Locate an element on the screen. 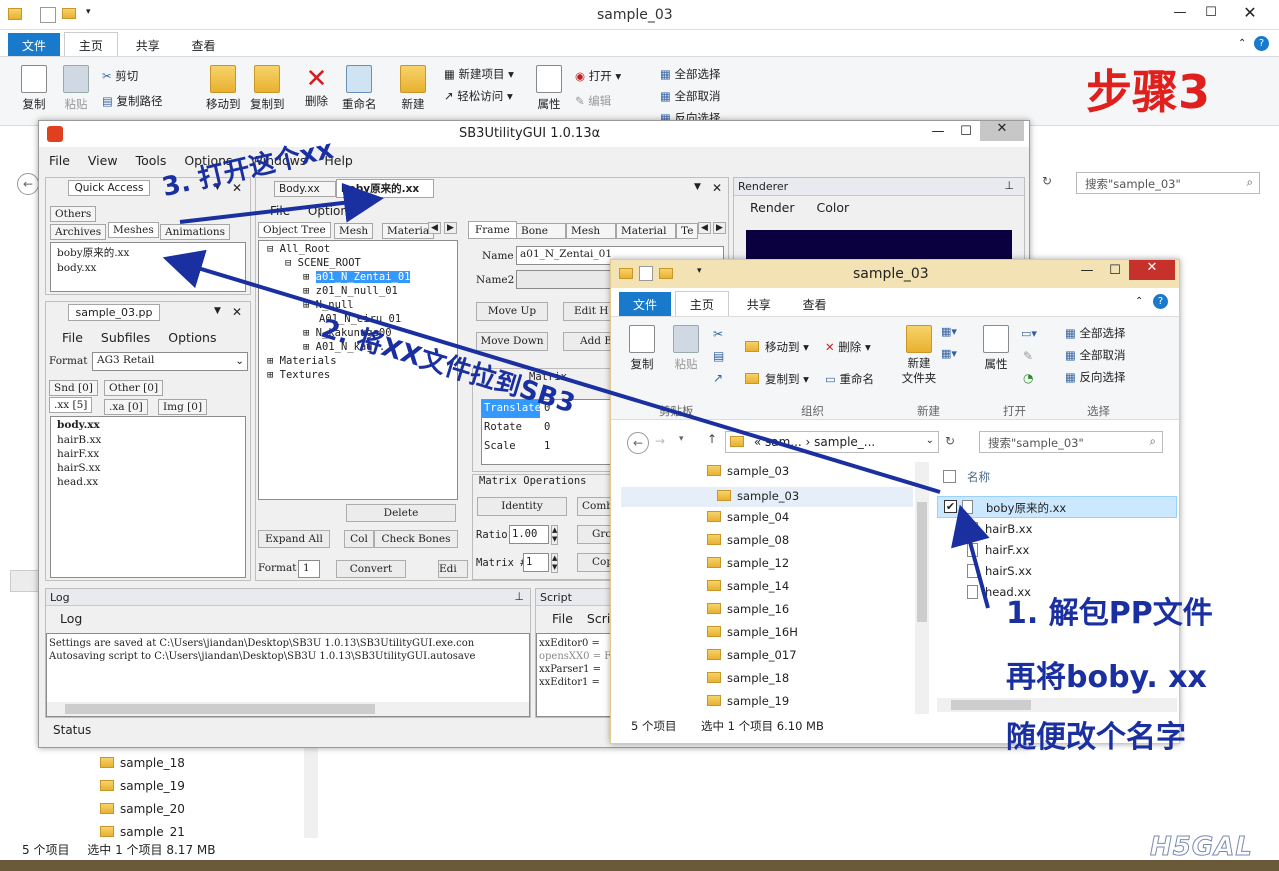 The width and height of the screenshot is (1279, 871). watermark-logo: H5GAL is located at coordinates (1201, 847).